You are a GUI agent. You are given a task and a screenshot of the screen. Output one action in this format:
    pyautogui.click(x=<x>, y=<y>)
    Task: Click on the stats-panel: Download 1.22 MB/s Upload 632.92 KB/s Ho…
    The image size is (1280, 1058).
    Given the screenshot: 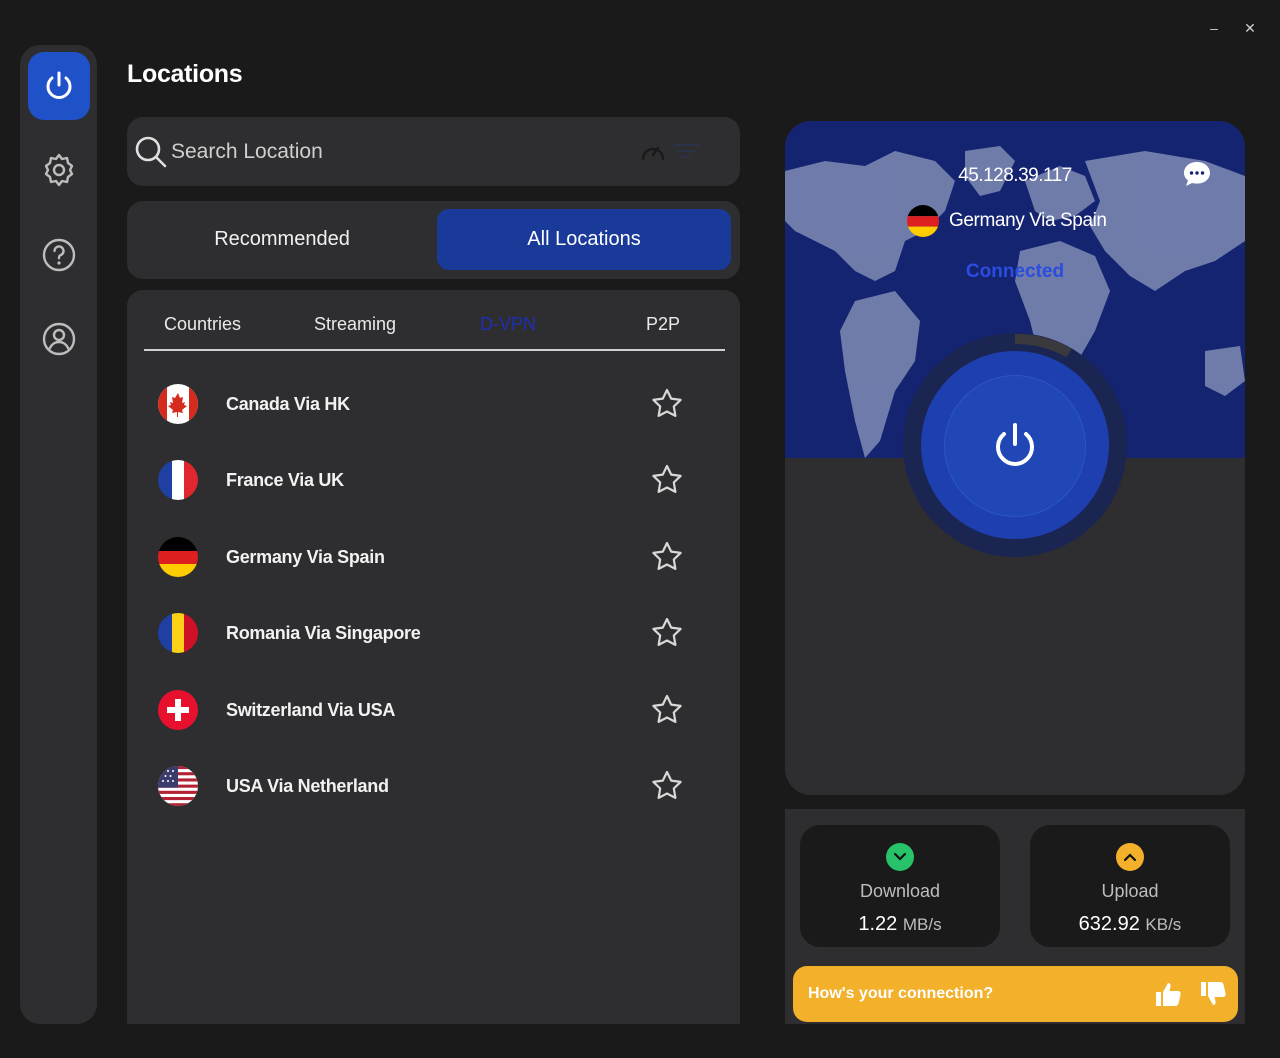 What is the action you would take?
    pyautogui.click(x=1015, y=916)
    